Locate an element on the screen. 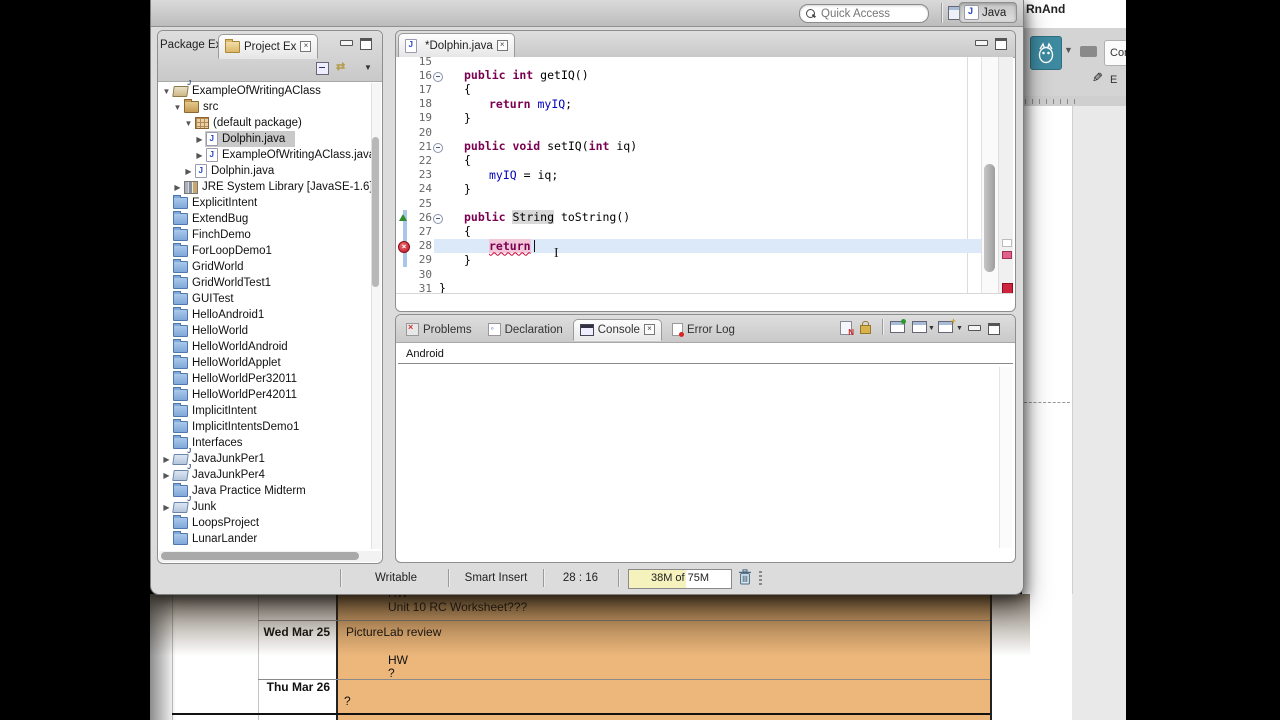  explorer-vertical-scrollbar is located at coordinates (376, 316).